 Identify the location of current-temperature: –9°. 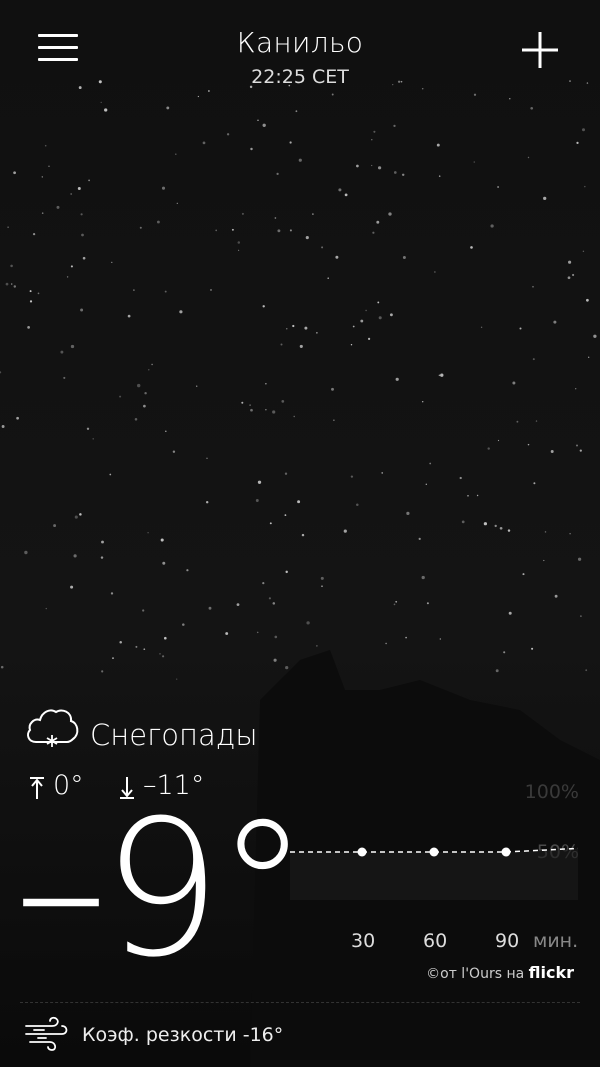
(162, 889).